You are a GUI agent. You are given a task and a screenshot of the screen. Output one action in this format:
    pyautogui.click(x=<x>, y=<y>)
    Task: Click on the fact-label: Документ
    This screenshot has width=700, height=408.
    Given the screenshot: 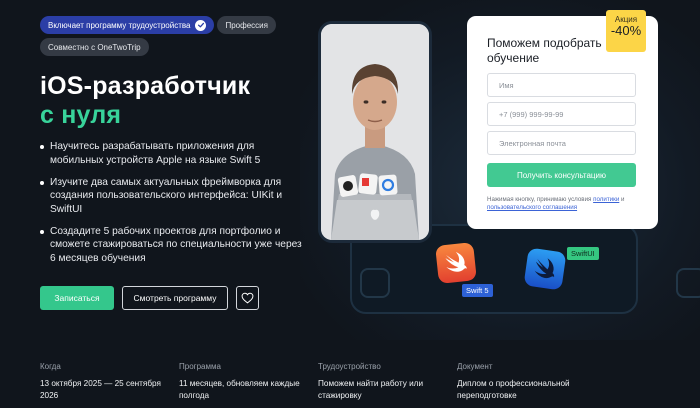 What is the action you would take?
    pyautogui.click(x=475, y=366)
    